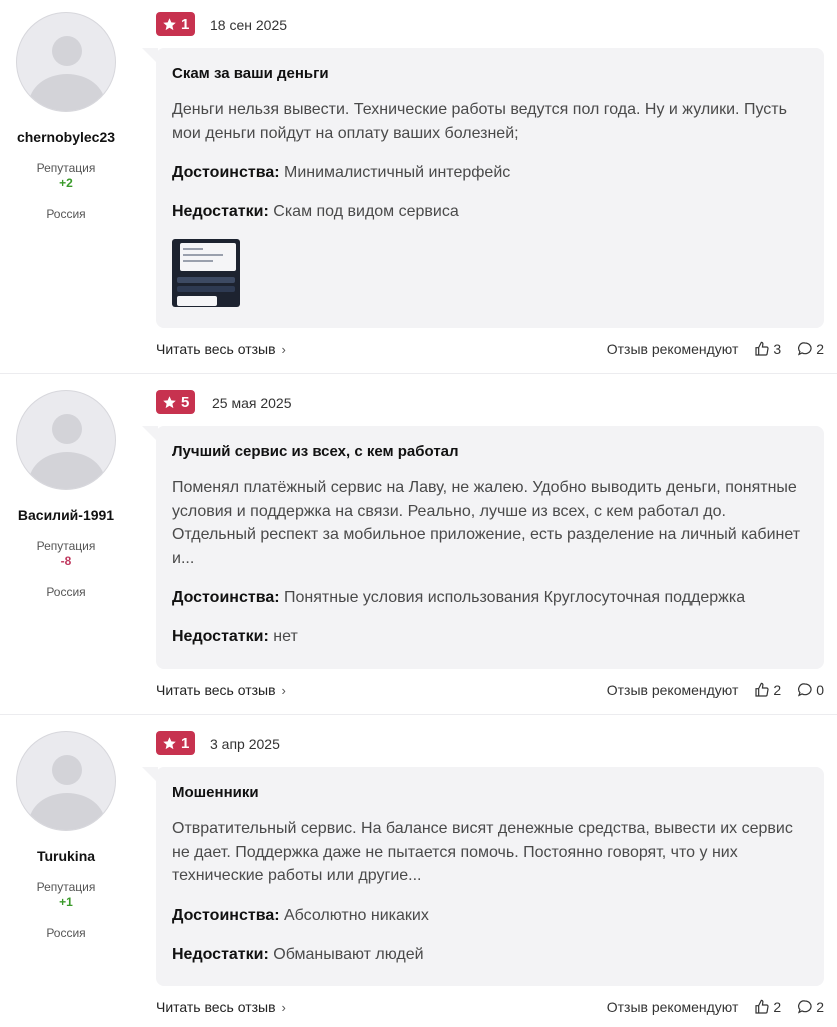 The height and width of the screenshot is (1027, 837). What do you see at coordinates (66, 856) in the screenshot?
I see `username: Turukina` at bounding box center [66, 856].